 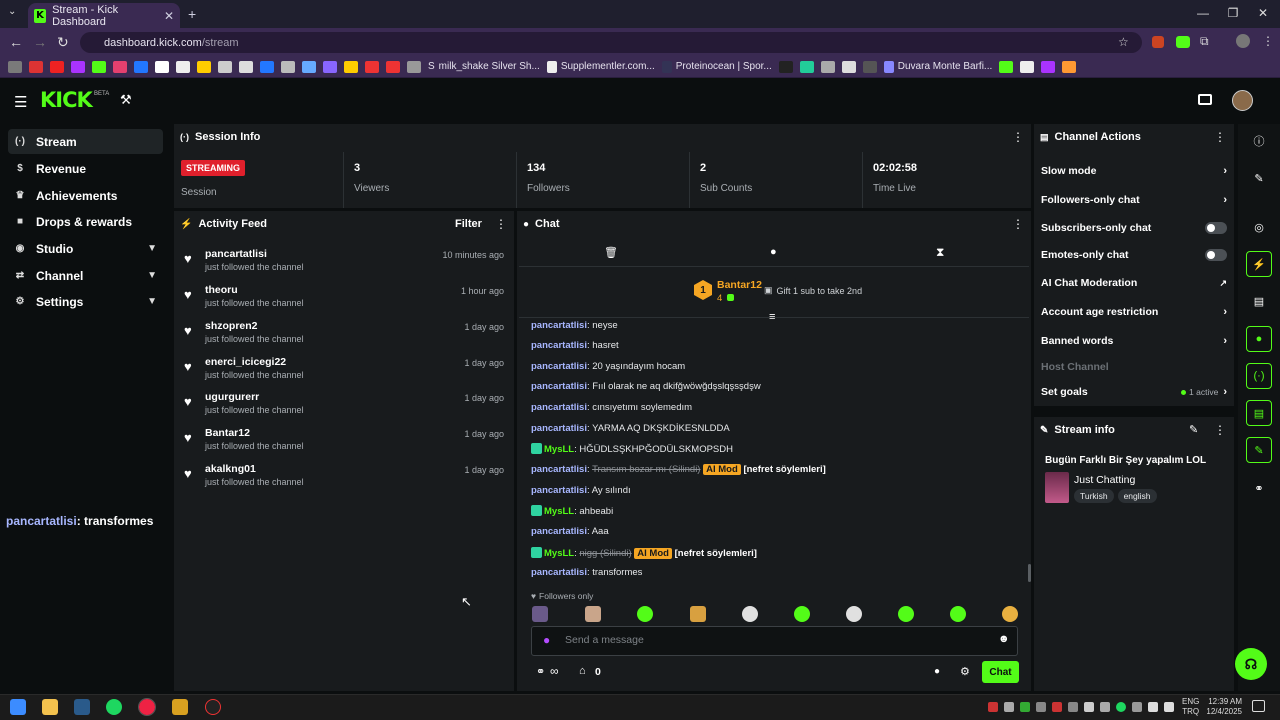 What do you see at coordinates (1000, 672) in the screenshot?
I see `chat-send-button: Chat` at bounding box center [1000, 672].